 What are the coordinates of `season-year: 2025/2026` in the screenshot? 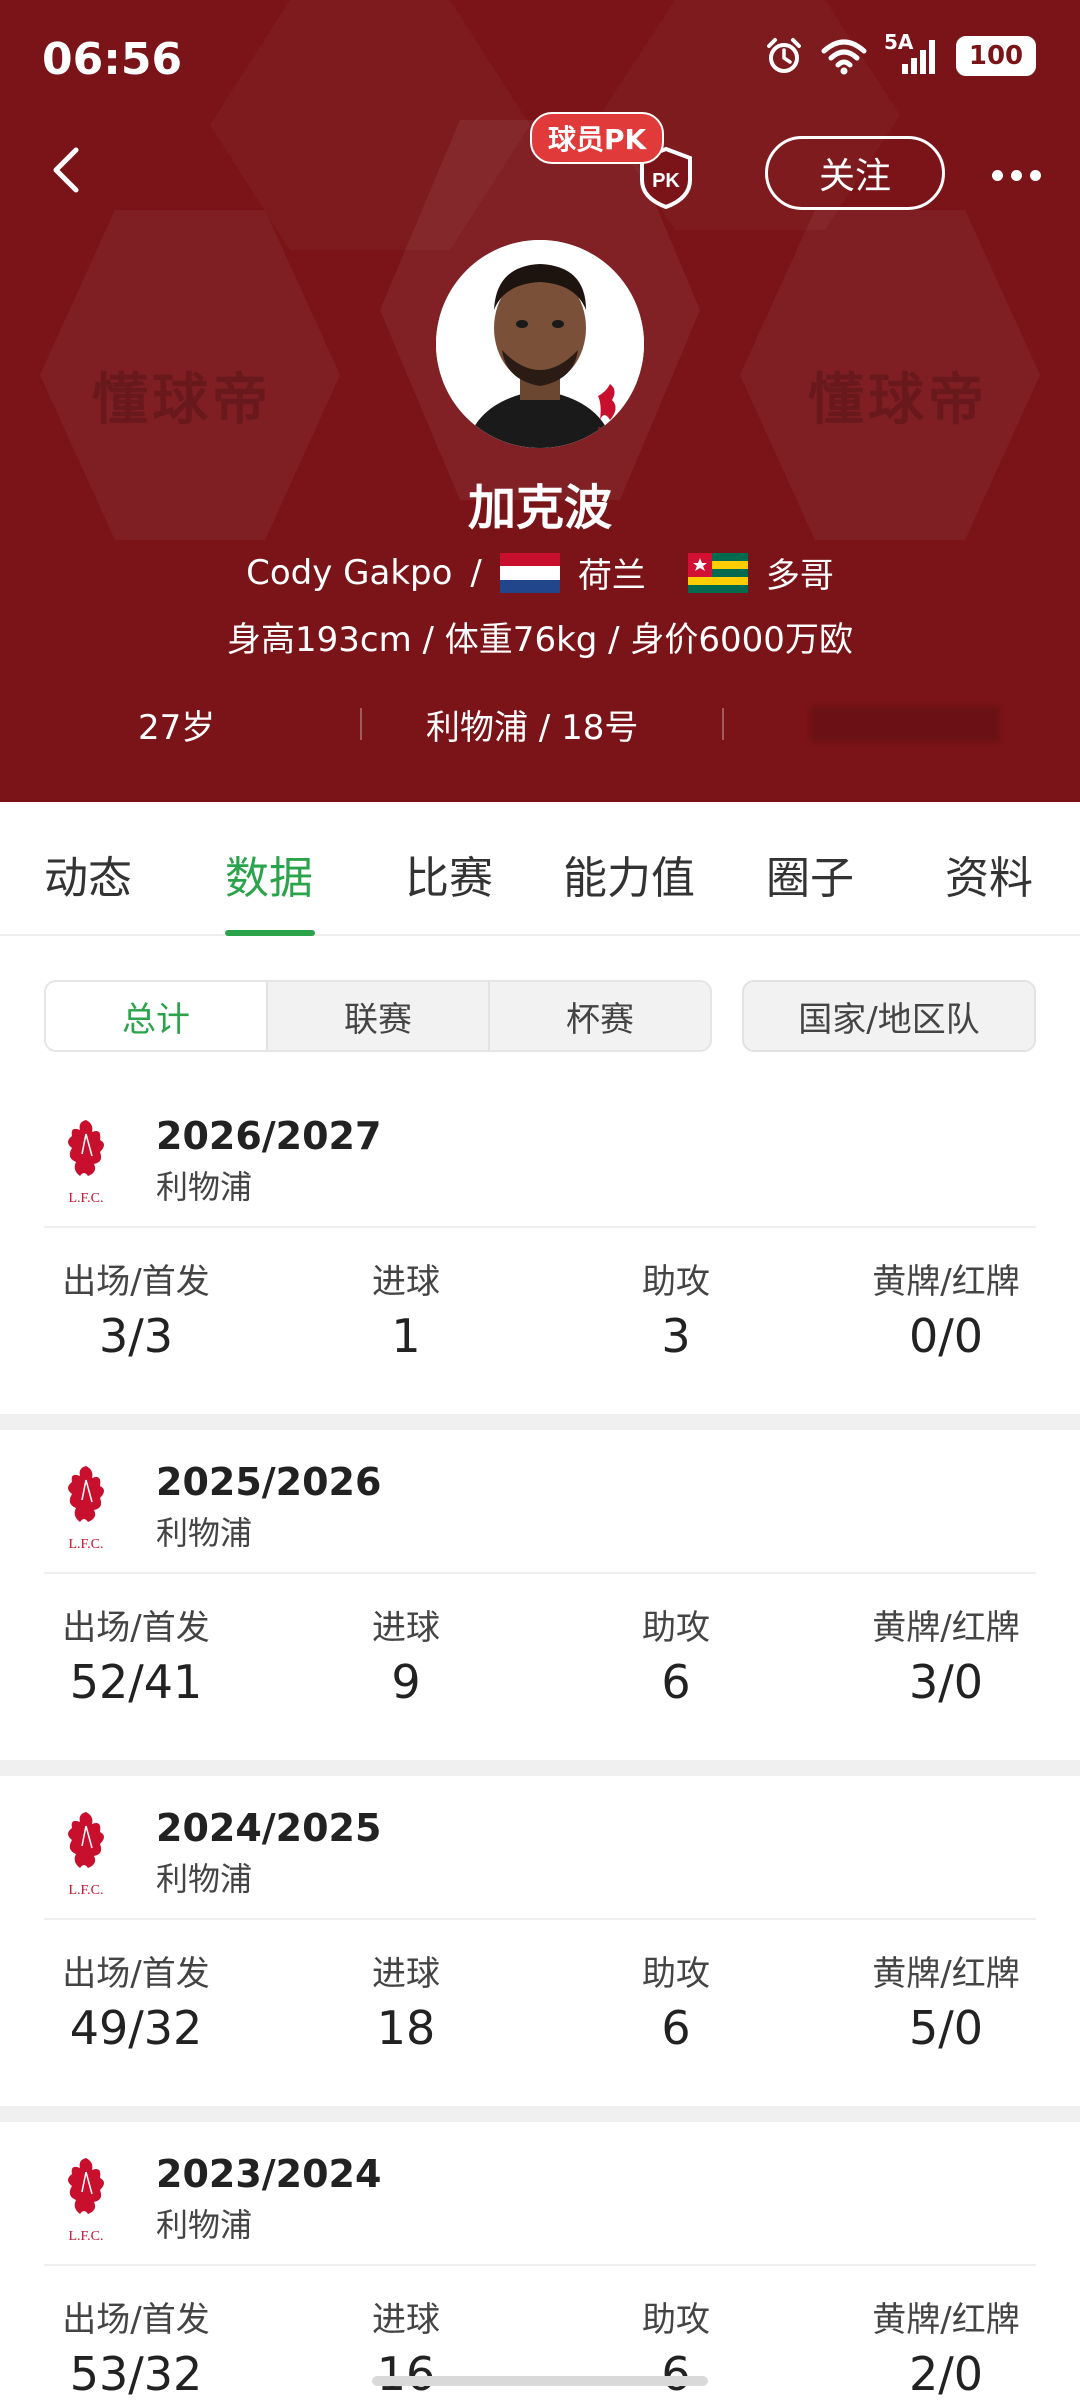 It's located at (269, 1482).